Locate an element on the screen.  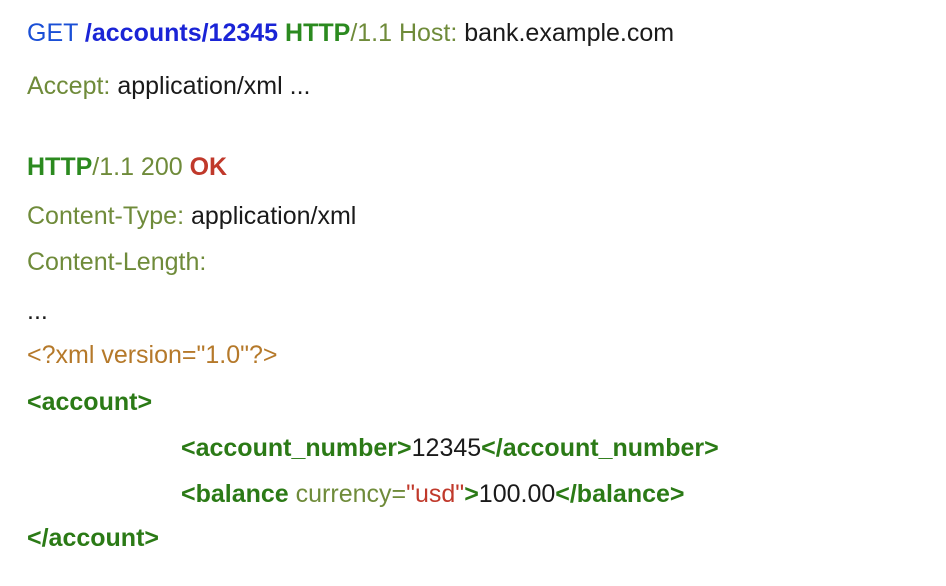
balance-open-tag-start: <balance is located at coordinates (235, 494).